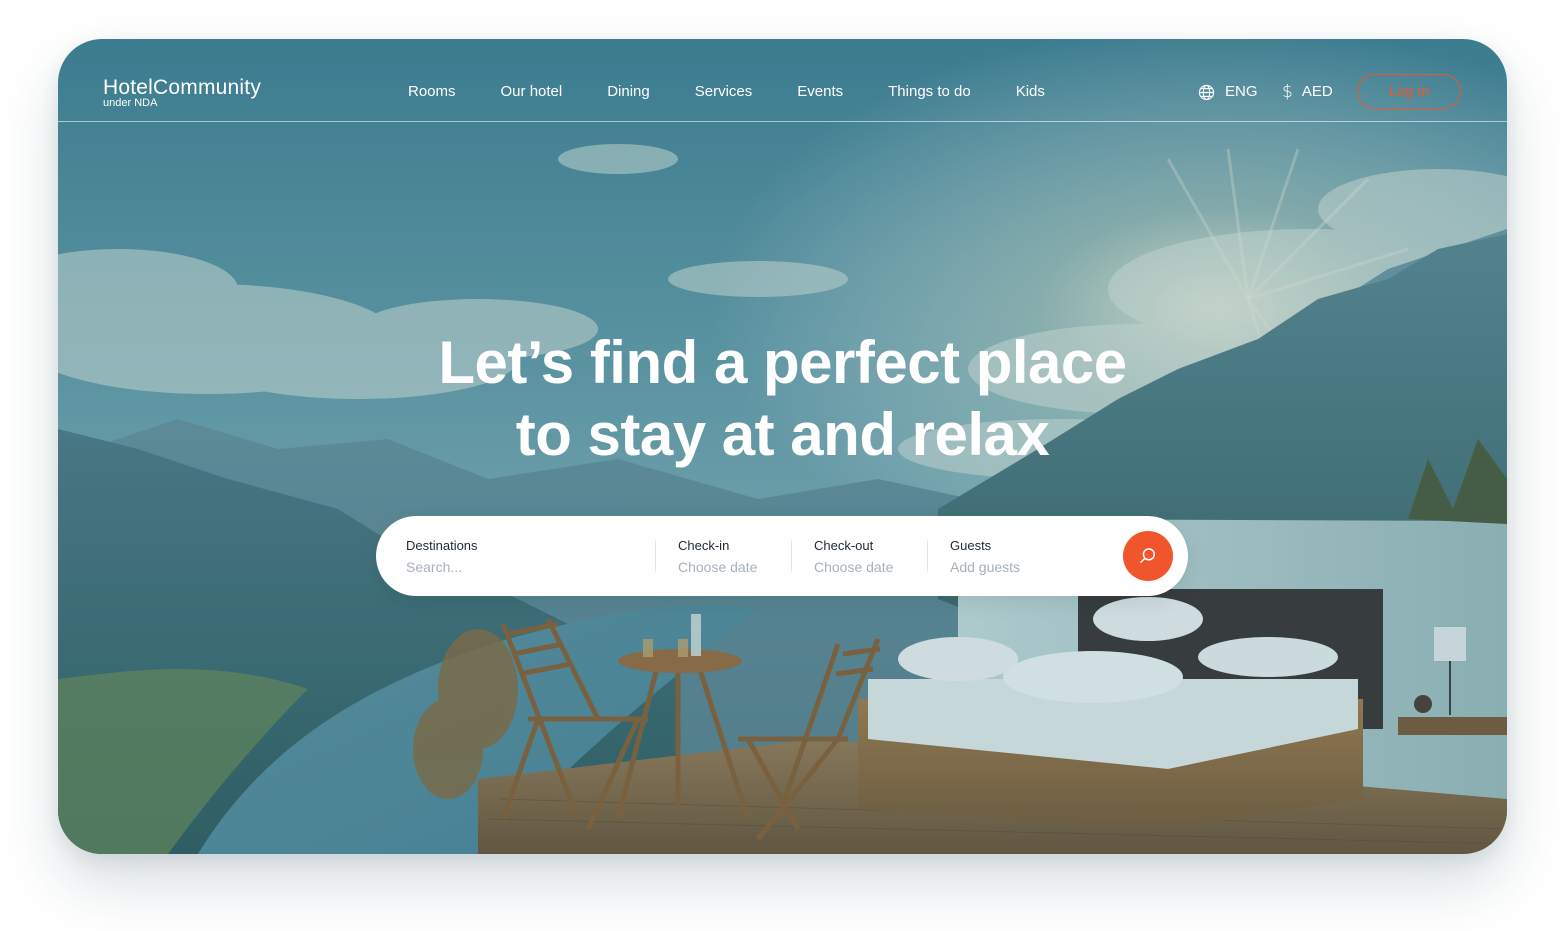 This screenshot has height=931, width=1565. I want to click on nav-item-events: Events, so click(820, 92).